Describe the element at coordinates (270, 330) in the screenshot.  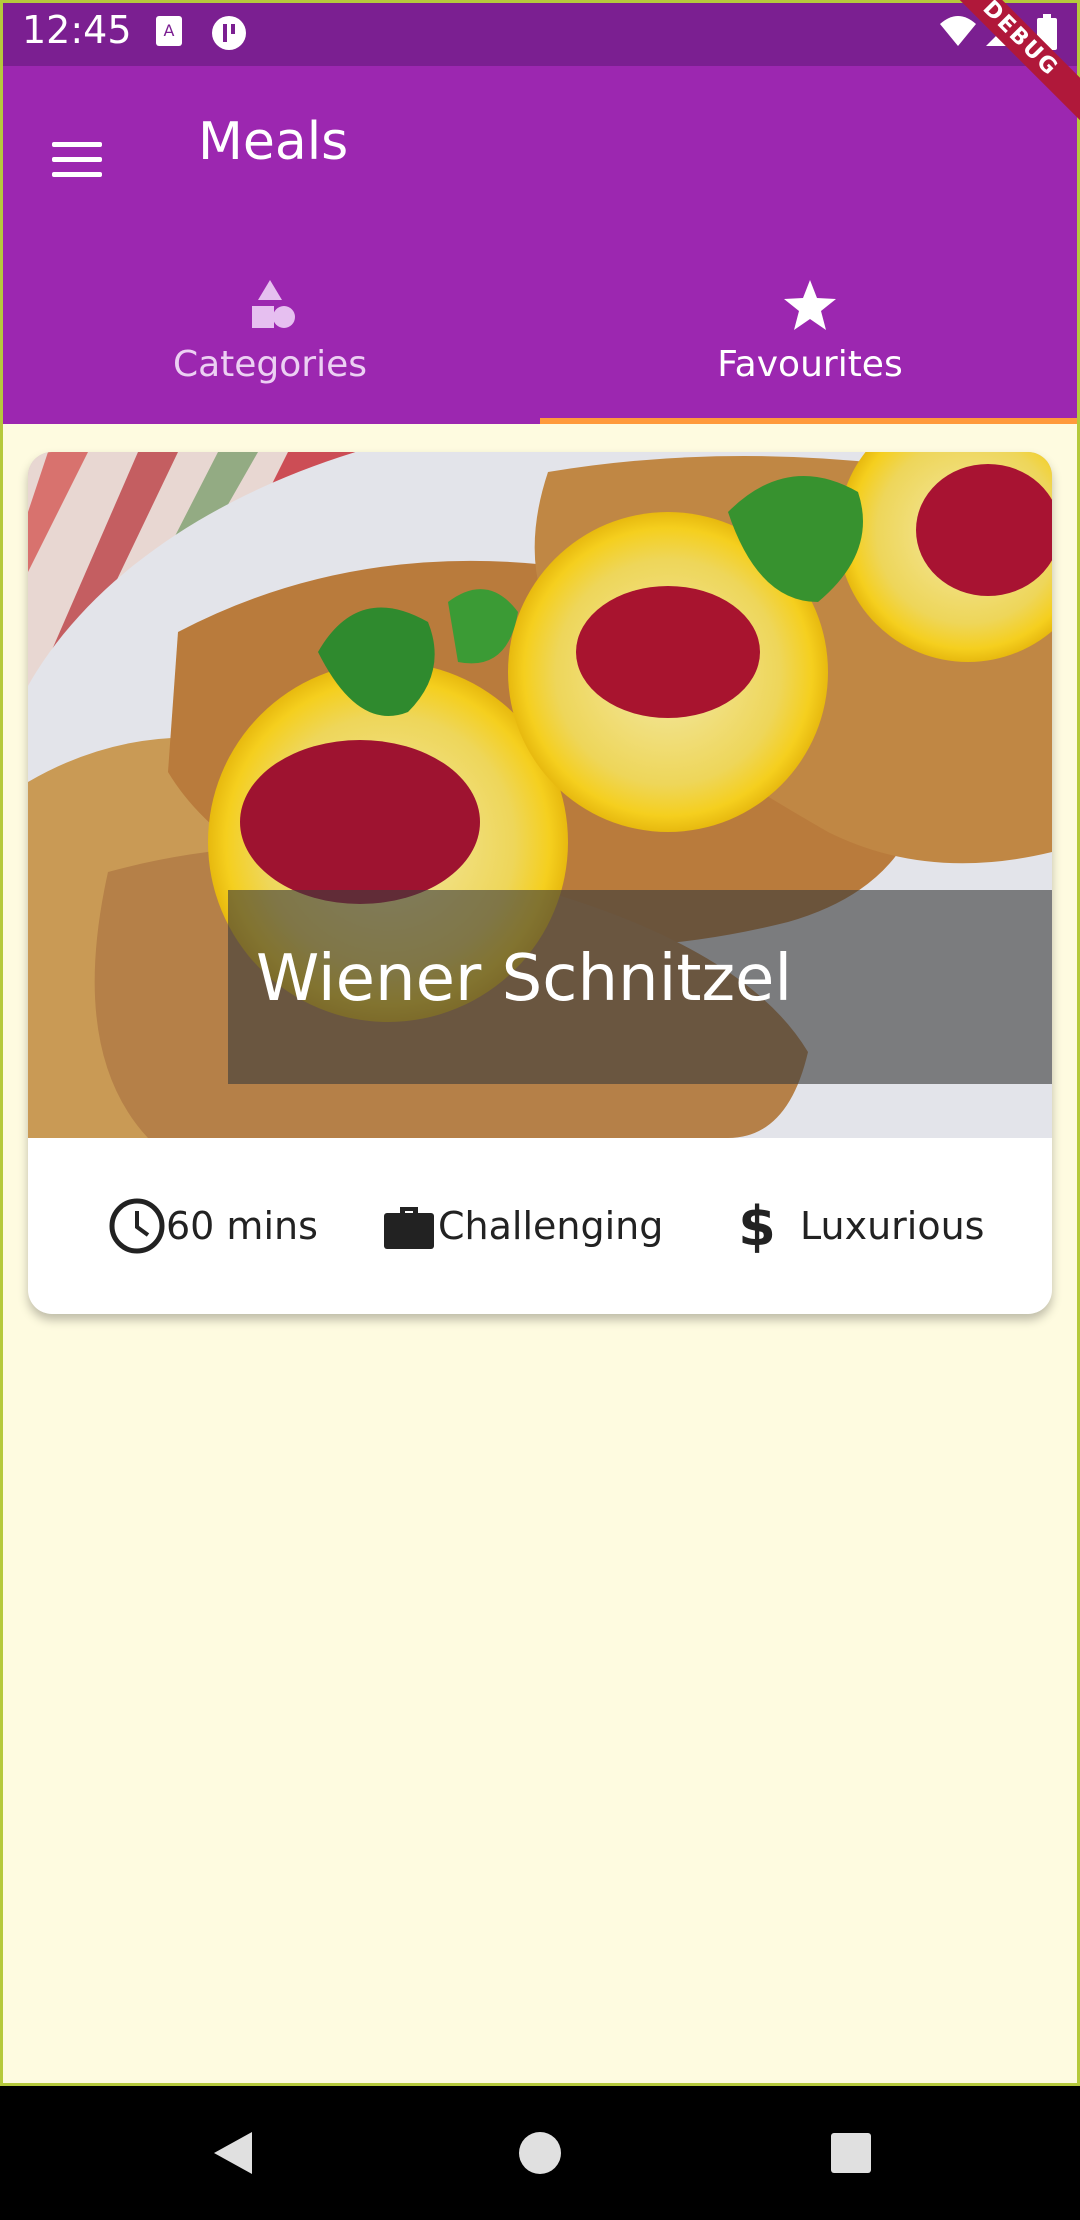
I see `tab-categories: Categories` at that location.